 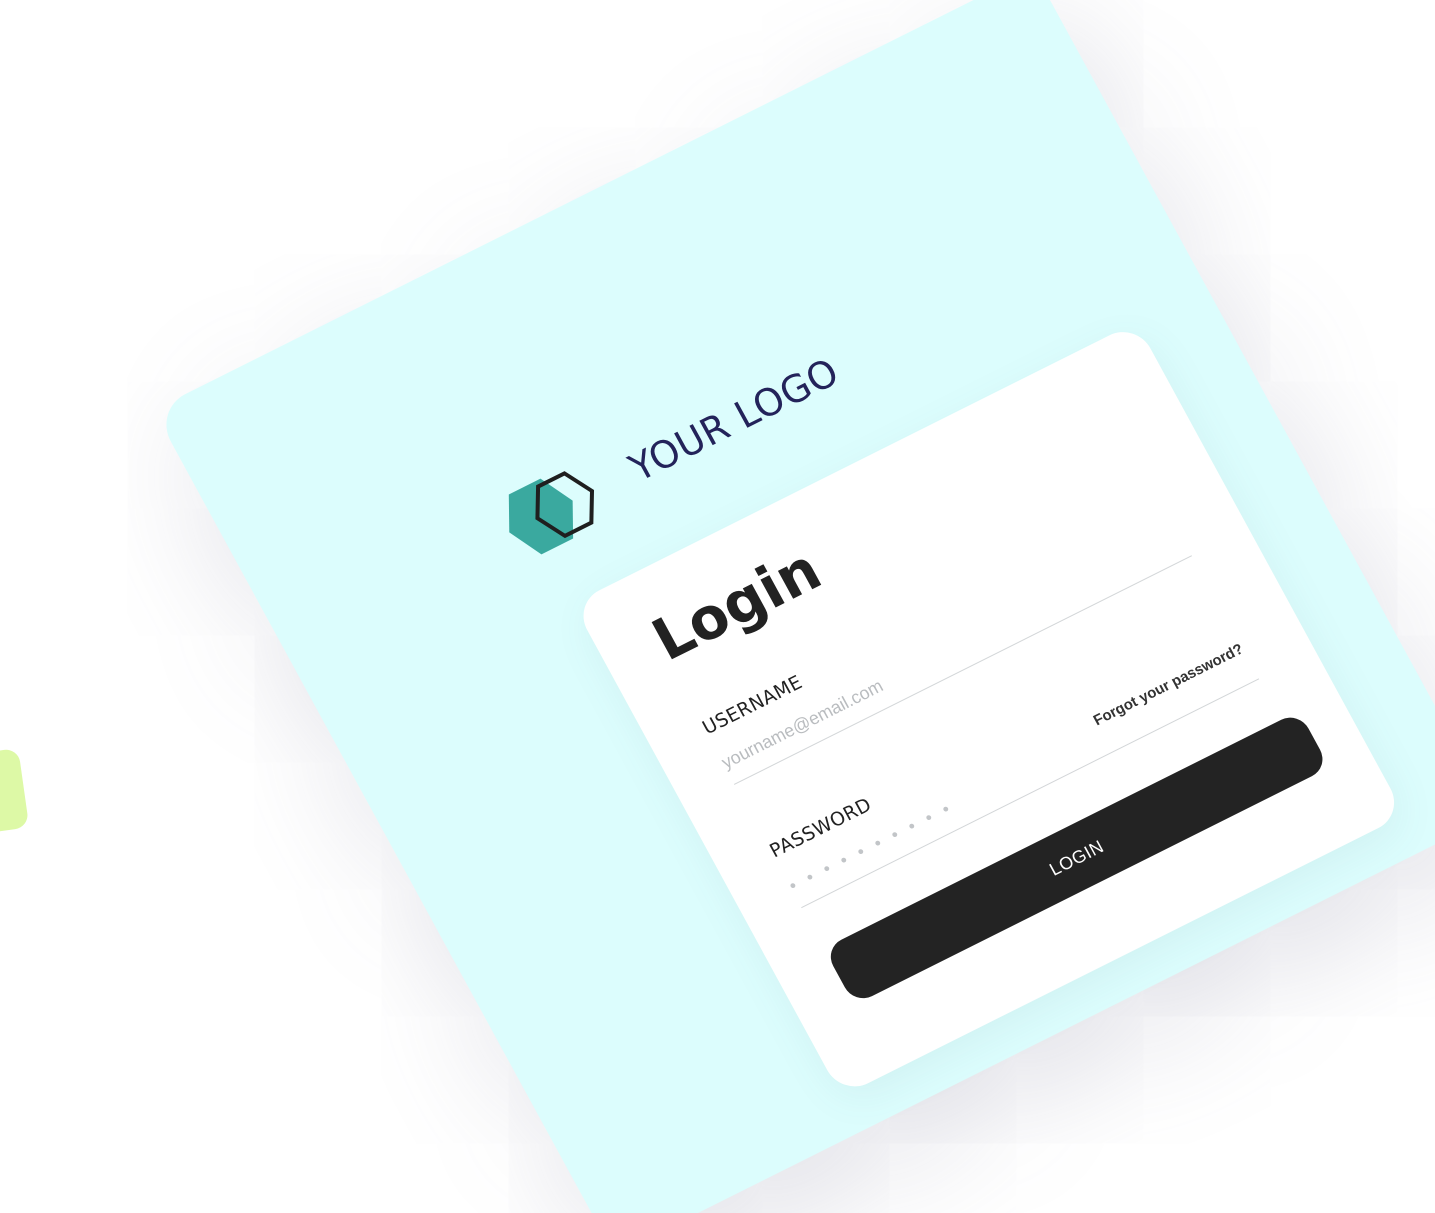 What do you see at coordinates (736, 604) in the screenshot?
I see `login-title: Login` at bounding box center [736, 604].